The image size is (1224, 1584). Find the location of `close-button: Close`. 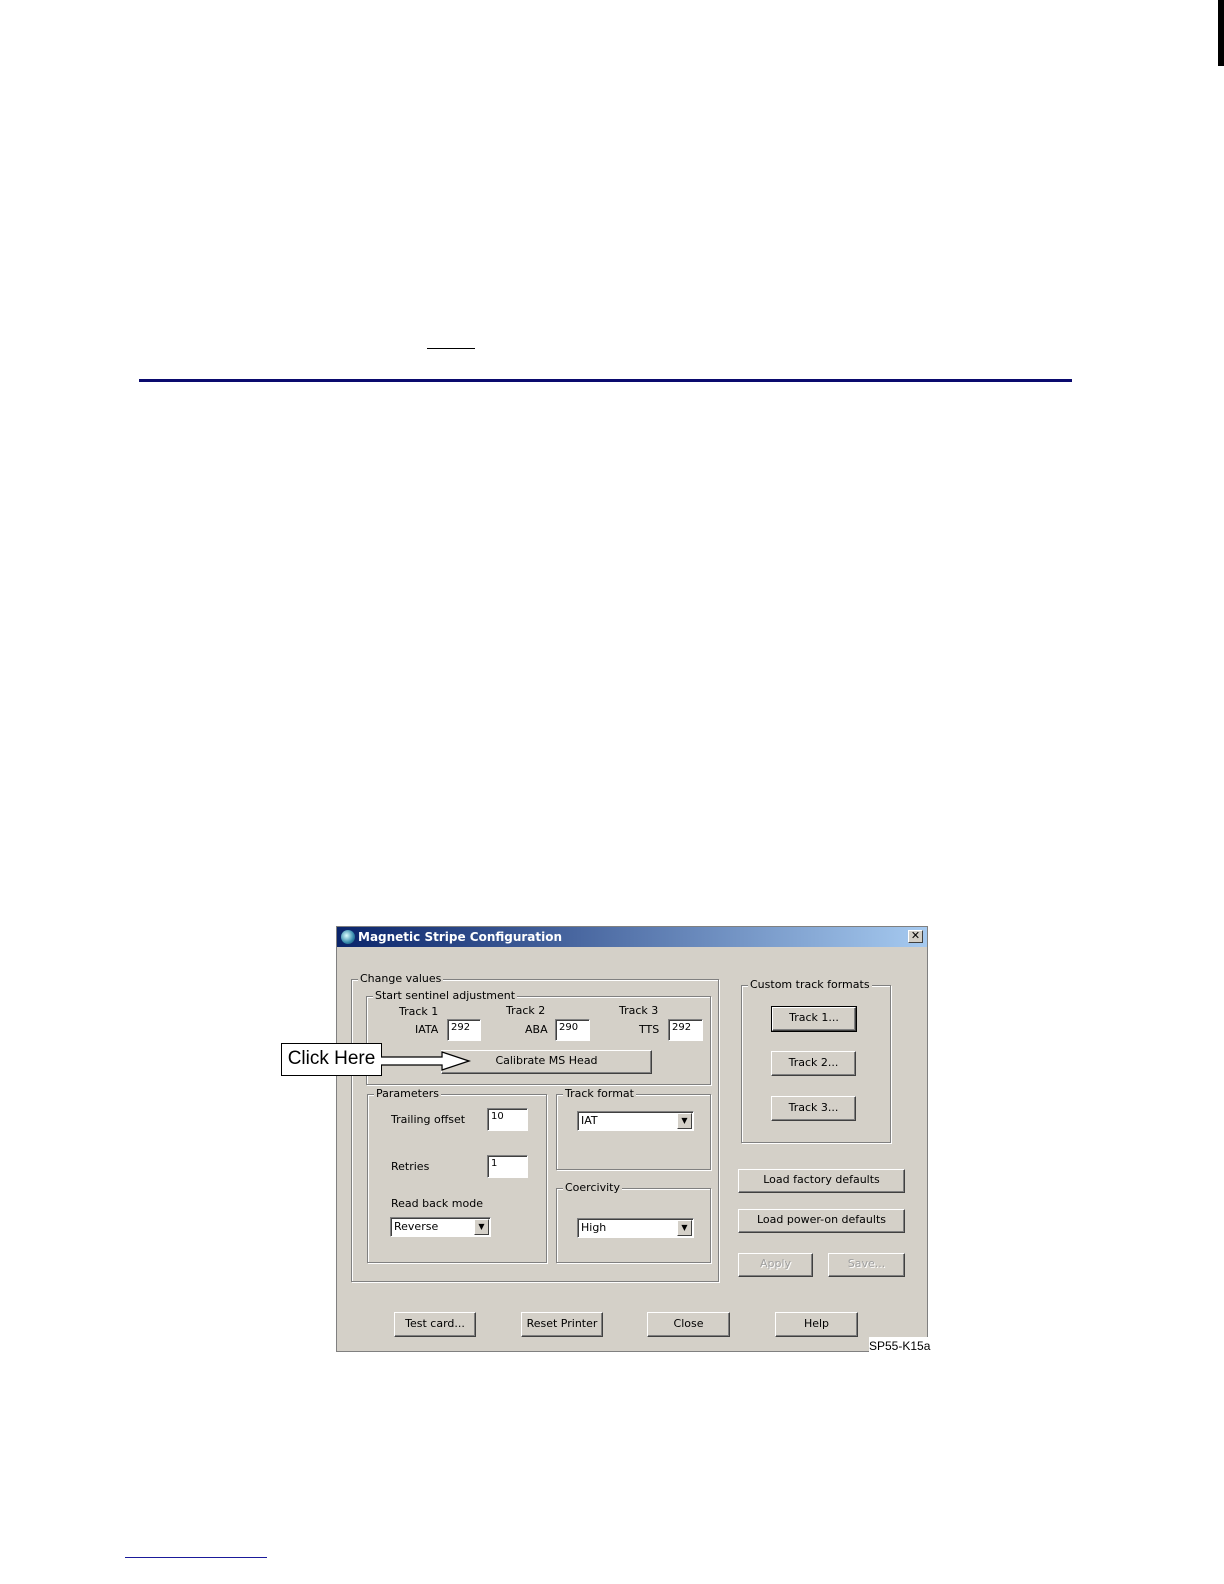

close-button: Close is located at coordinates (688, 1324).